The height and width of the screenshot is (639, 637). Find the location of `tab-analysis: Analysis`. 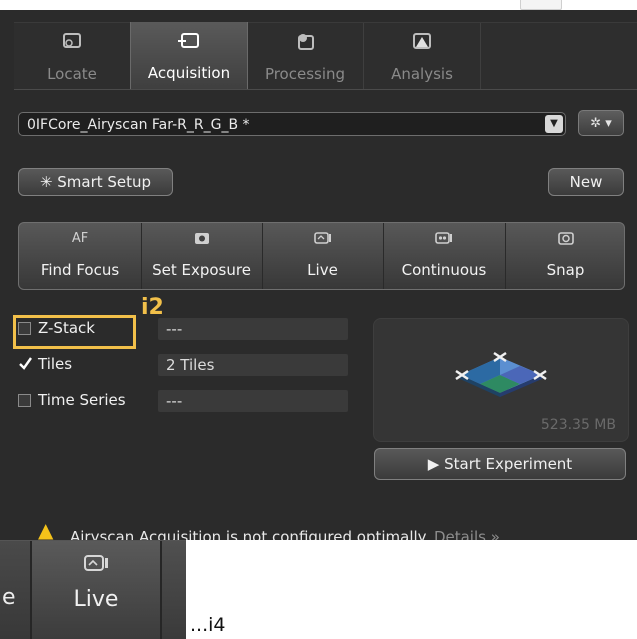

tab-analysis: Analysis is located at coordinates (422, 56).